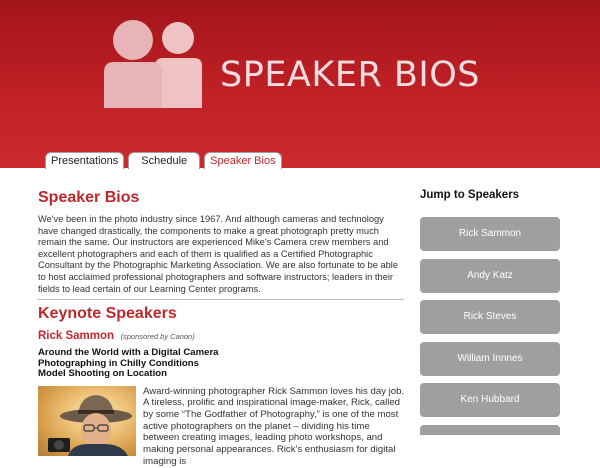 Image resolution: width=600 pixels, height=468 pixels. What do you see at coordinates (490, 358) in the screenshot?
I see `jump-william-innnes-button: William Innnes` at bounding box center [490, 358].